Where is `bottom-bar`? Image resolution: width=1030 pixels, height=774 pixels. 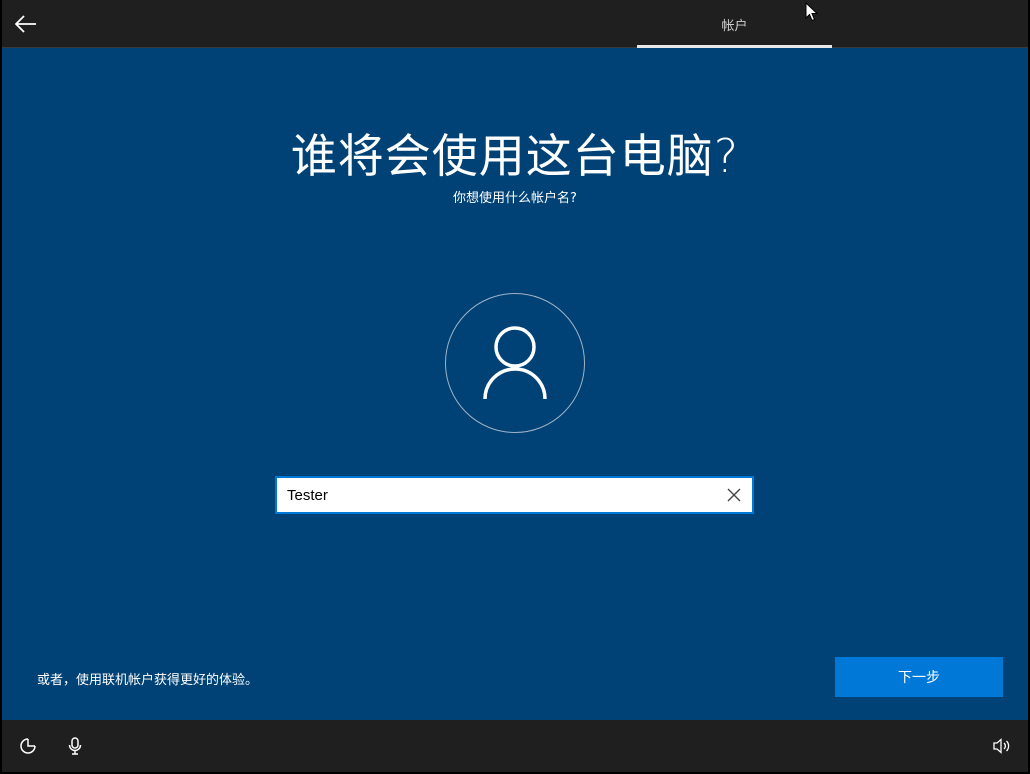
bottom-bar is located at coordinates (515, 746).